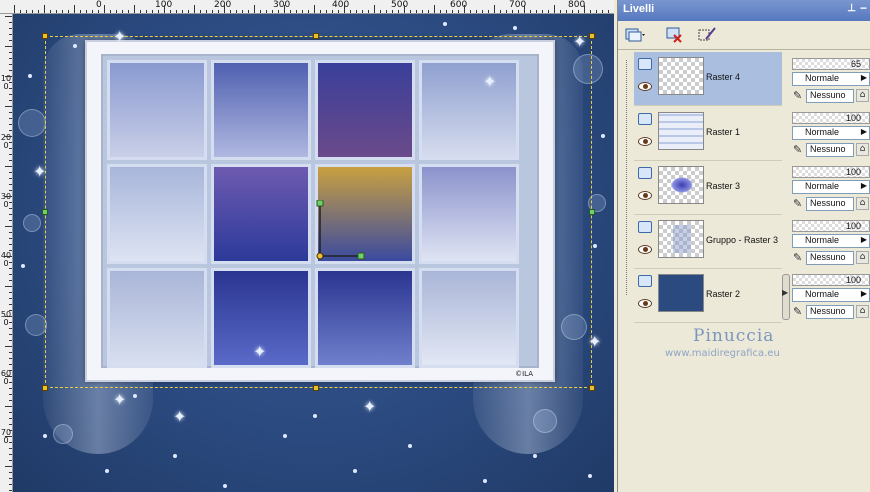 The image size is (870, 492). I want to click on opacity-value: 100, so click(853, 280).